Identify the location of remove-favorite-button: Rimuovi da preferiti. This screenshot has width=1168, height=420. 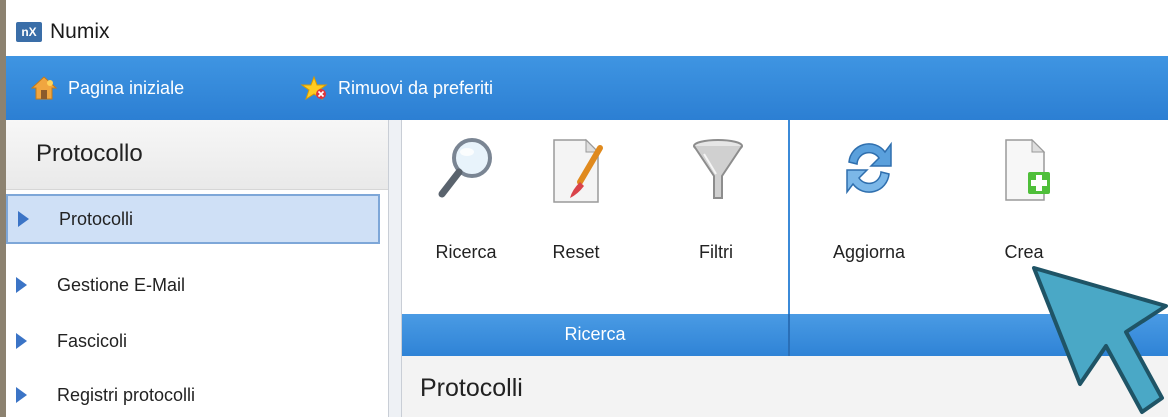
(396, 88).